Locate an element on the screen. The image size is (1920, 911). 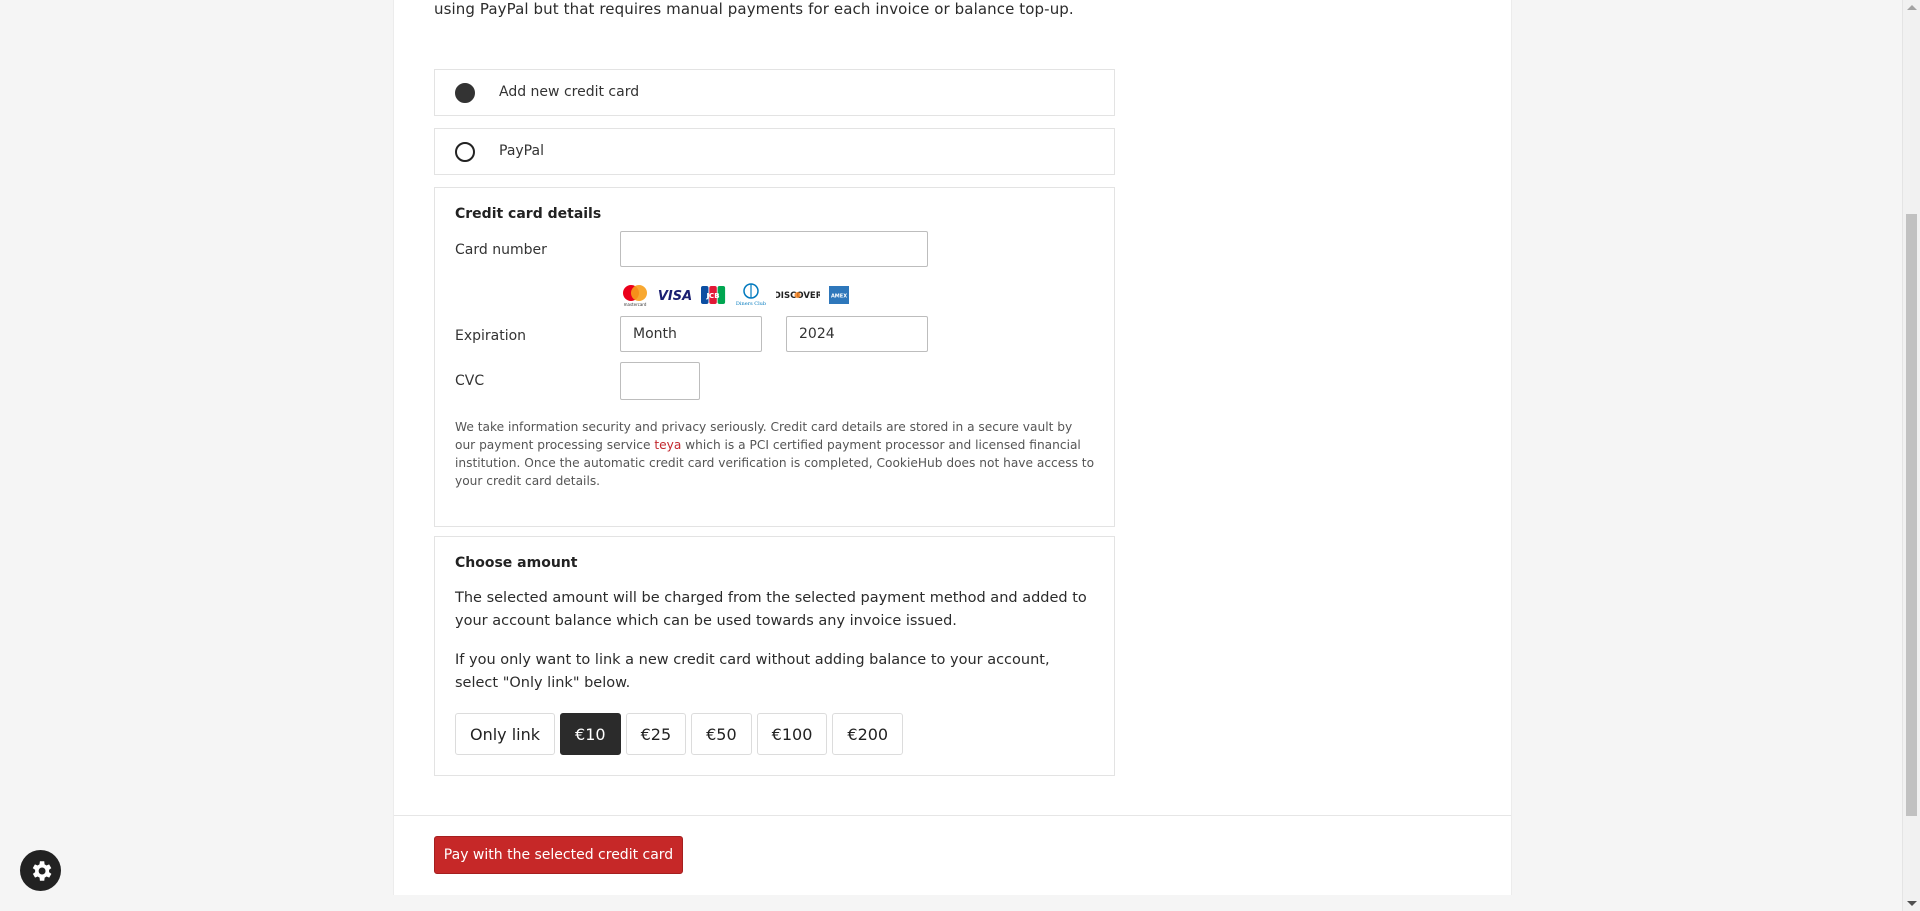
amount-options: Only link €10 €25 €50 €100 €200 is located at coordinates (679, 734).